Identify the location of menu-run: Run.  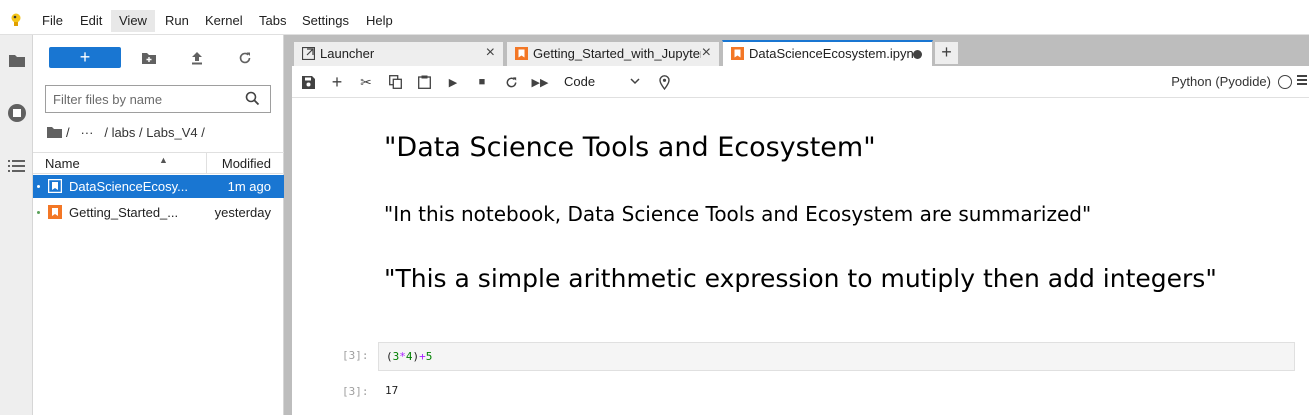
(177, 21).